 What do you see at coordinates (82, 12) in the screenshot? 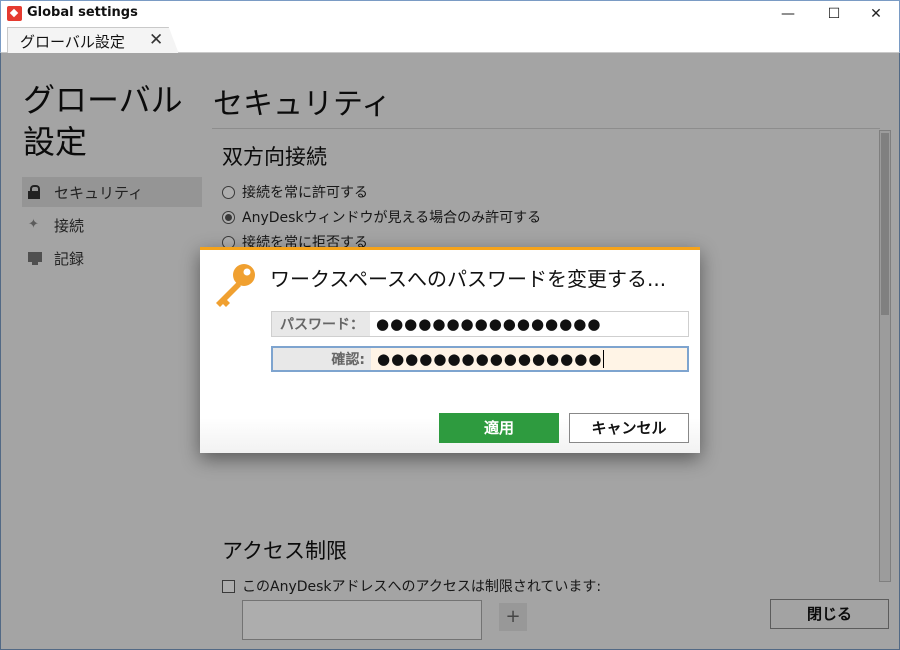
I see `window-title: Global settings` at bounding box center [82, 12].